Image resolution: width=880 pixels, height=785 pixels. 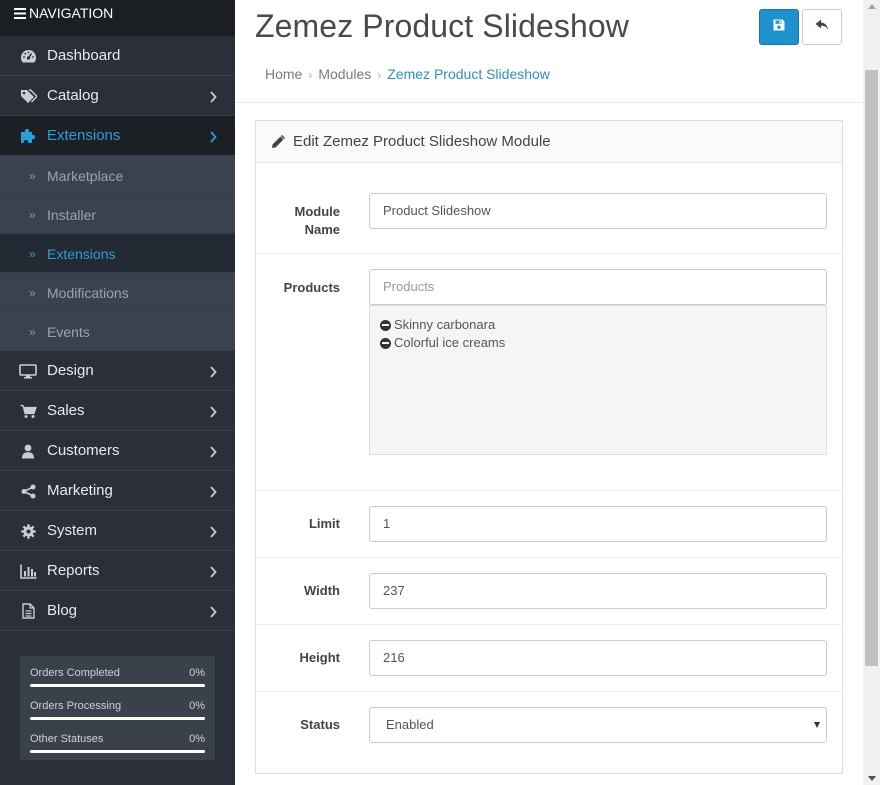 I want to click on submenu-item-label: Modifications, so click(x=88, y=293).